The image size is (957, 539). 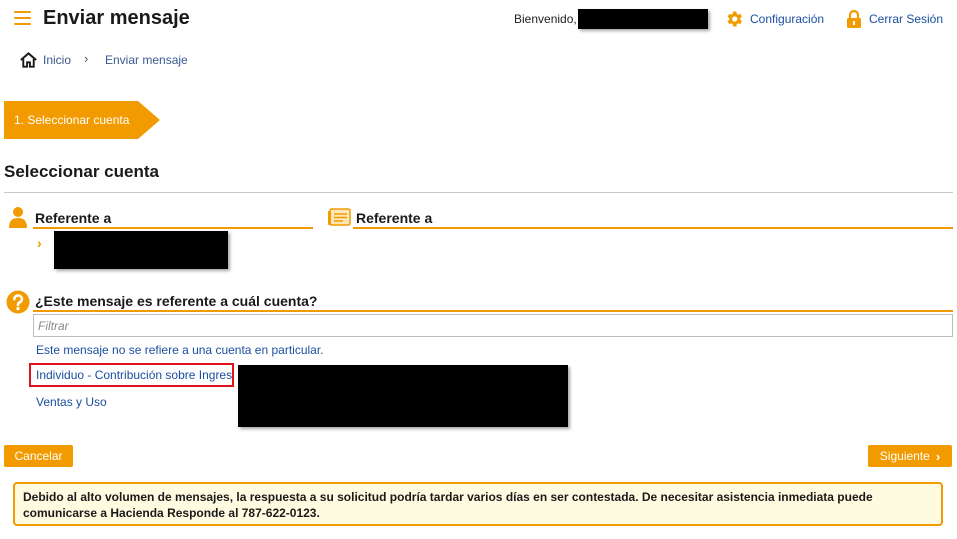 What do you see at coordinates (81, 171) in the screenshot?
I see `section-title: Seleccionar cuenta` at bounding box center [81, 171].